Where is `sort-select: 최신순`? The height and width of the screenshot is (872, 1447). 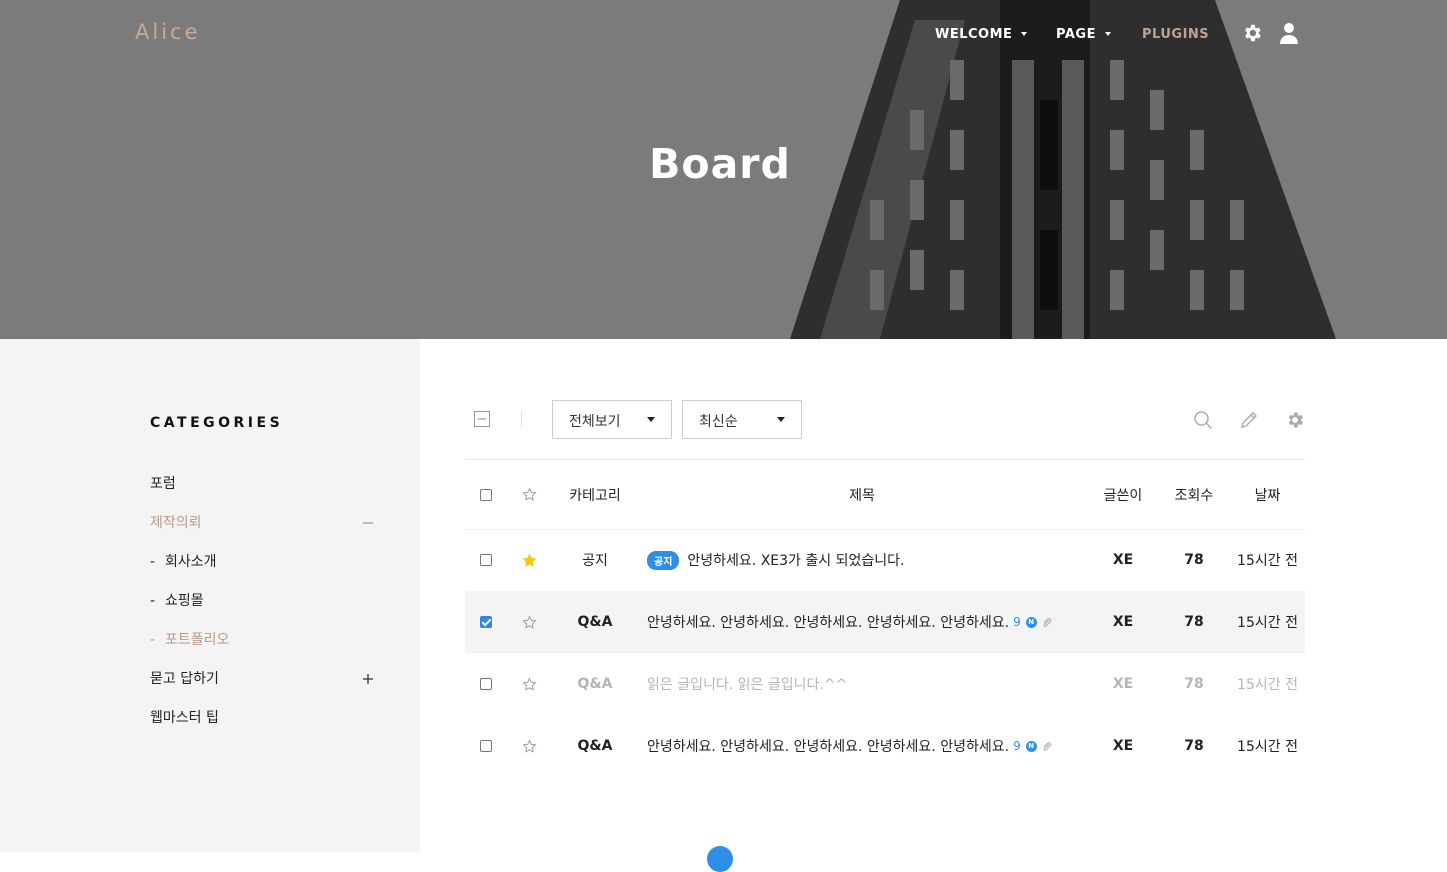 sort-select: 최신순 is located at coordinates (742, 419).